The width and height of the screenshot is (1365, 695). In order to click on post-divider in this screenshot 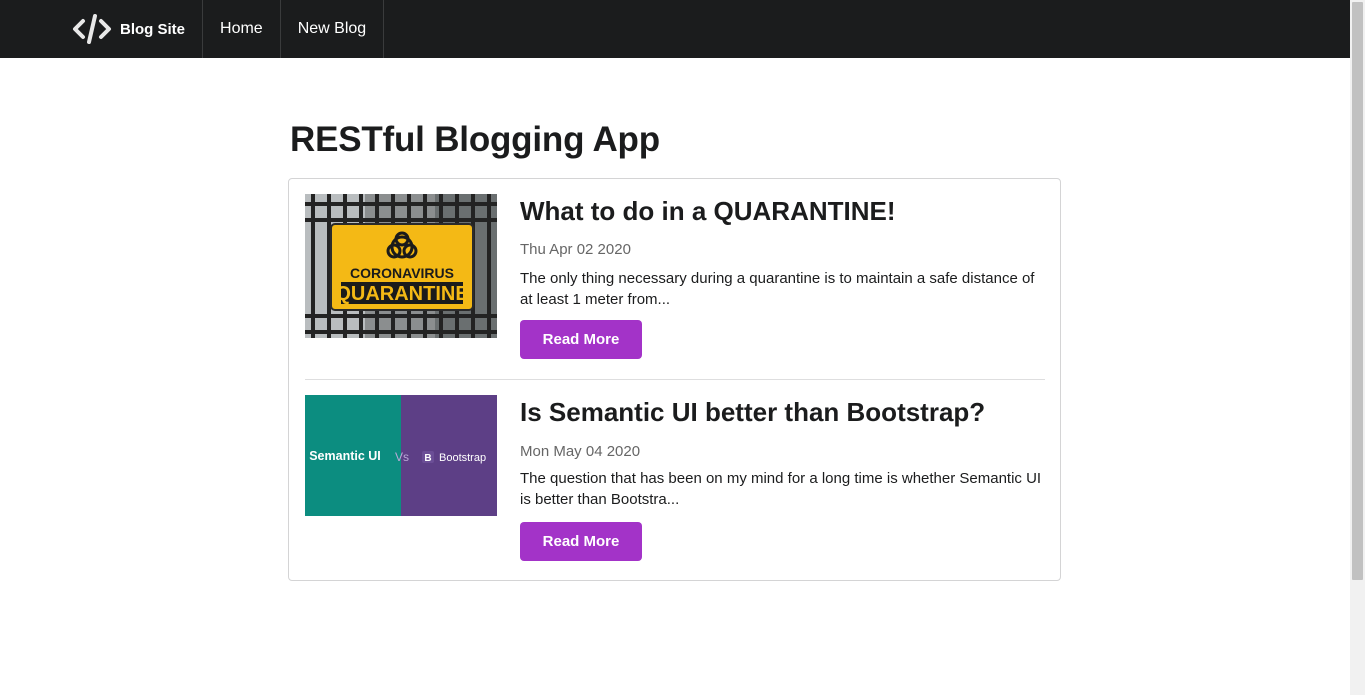, I will do `click(675, 379)`.